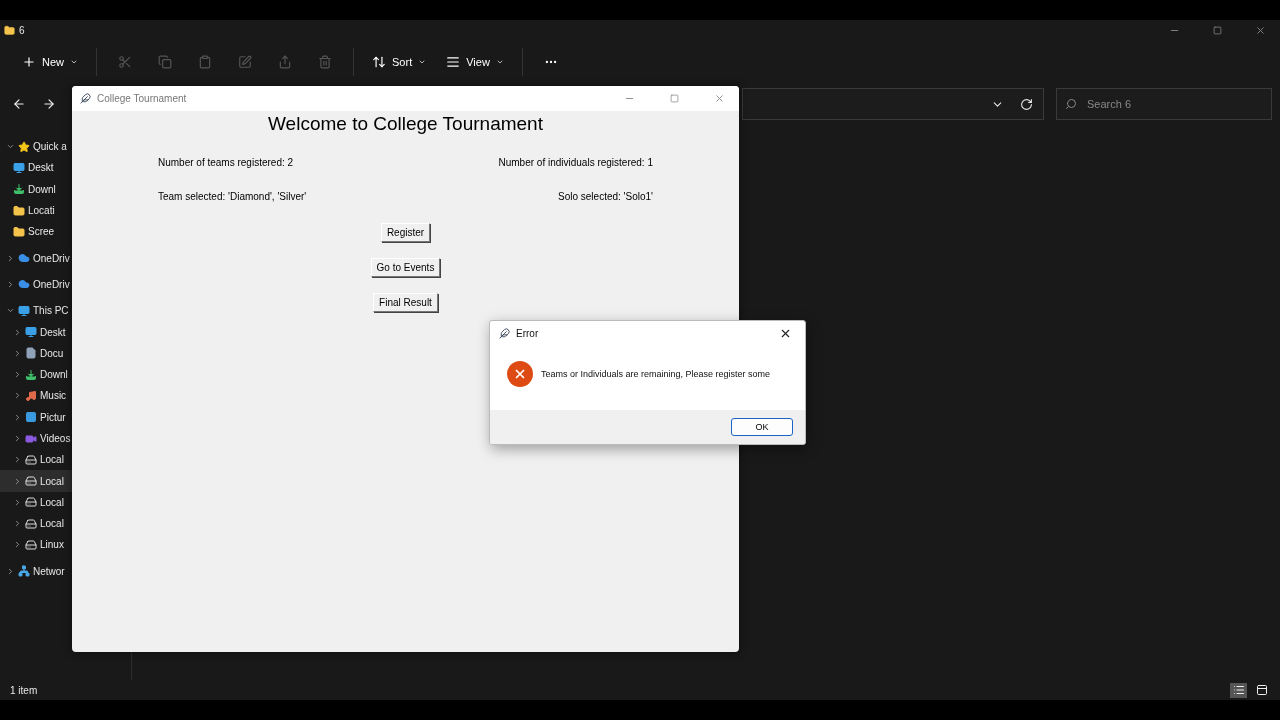 The height and width of the screenshot is (720, 1280). What do you see at coordinates (399, 62) in the screenshot?
I see `sort-button: Sort` at bounding box center [399, 62].